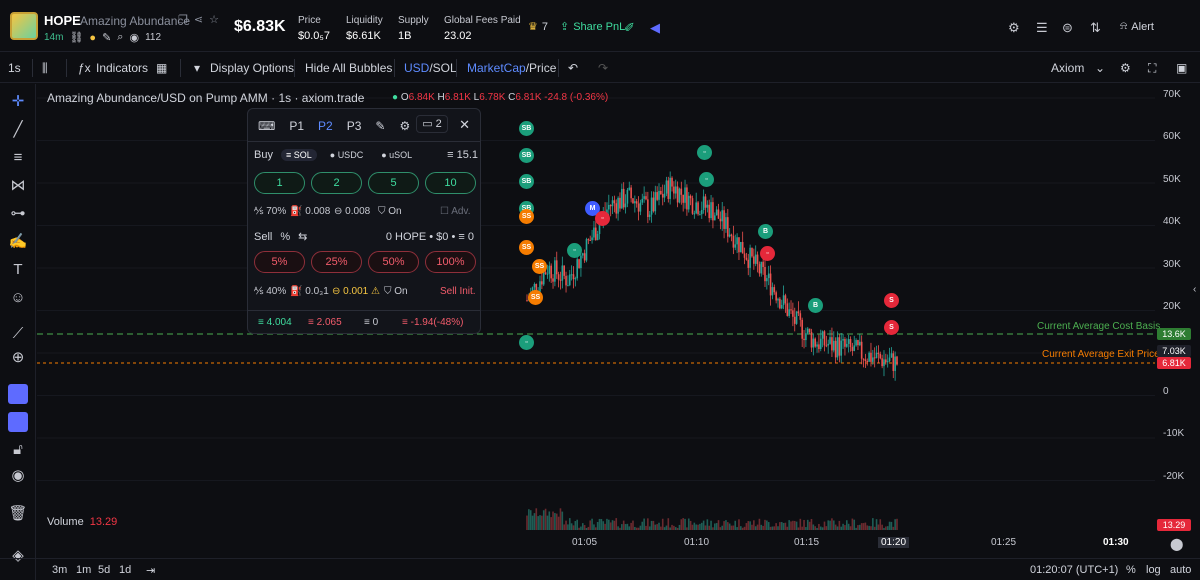 The height and width of the screenshot is (580, 1200). What do you see at coordinates (252, 68) in the screenshot?
I see `display-options-button: Display Options` at bounding box center [252, 68].